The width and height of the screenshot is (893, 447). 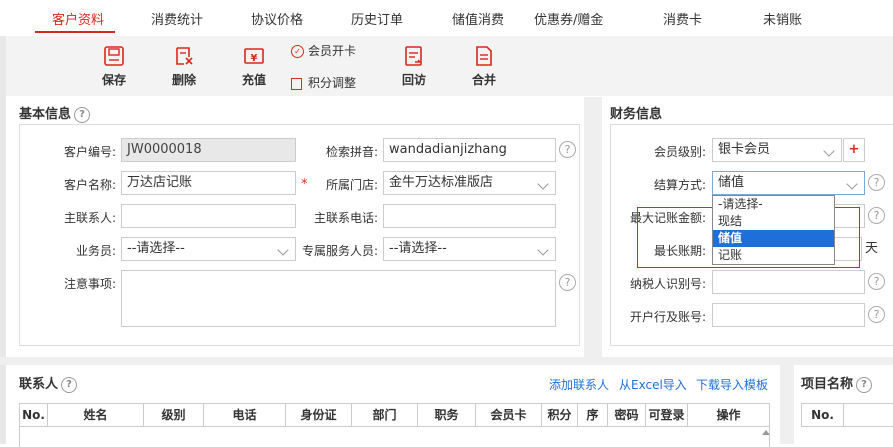 I want to click on right-separator, so click(x=787, y=404).